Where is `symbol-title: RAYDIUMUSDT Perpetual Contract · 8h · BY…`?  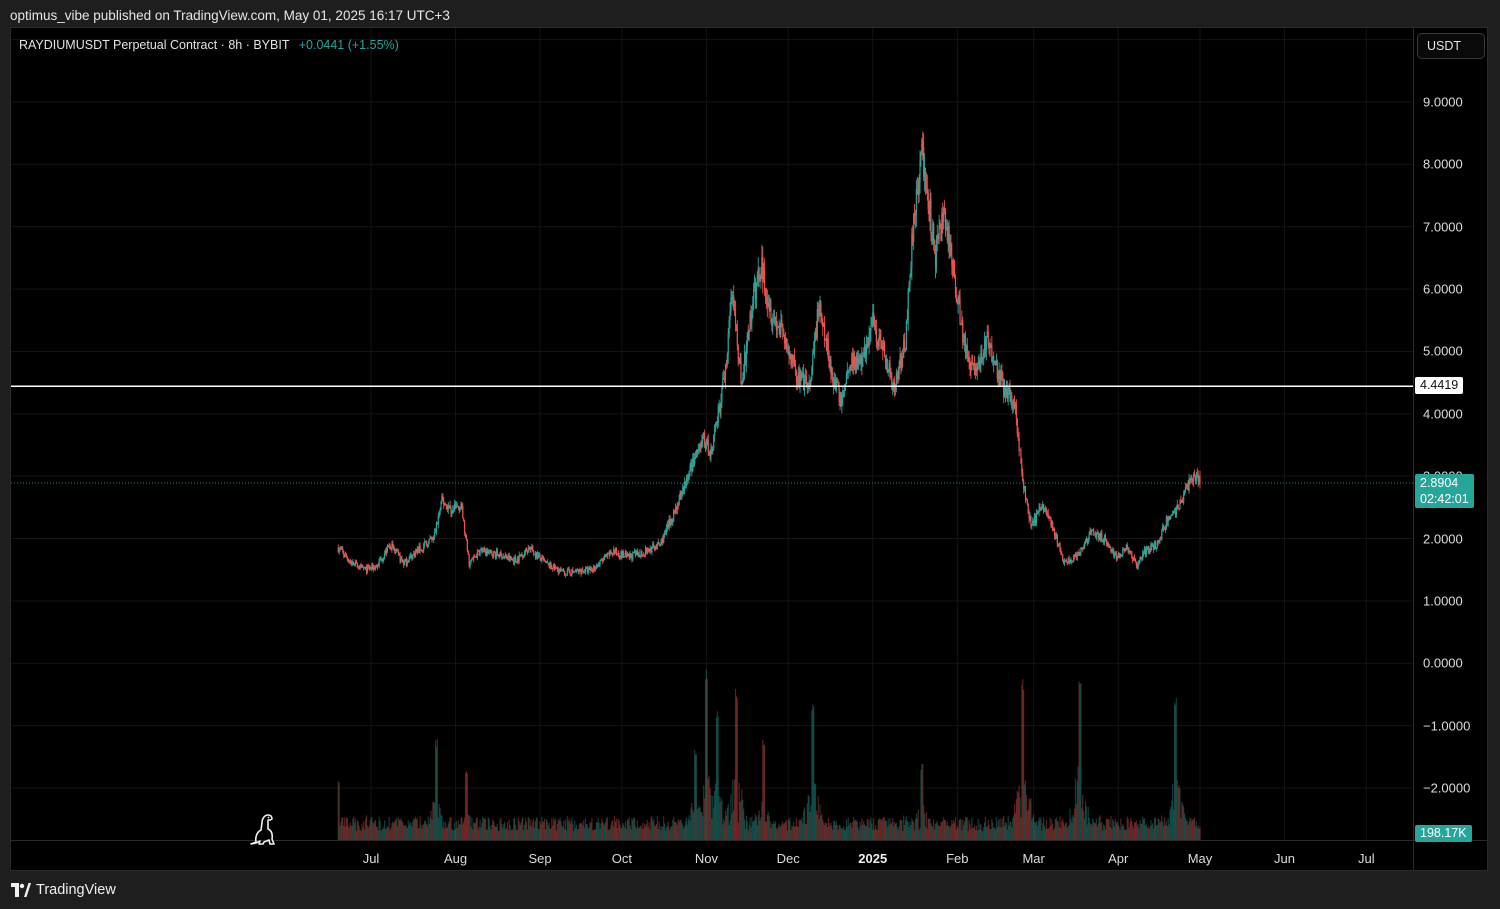
symbol-title: RAYDIUMUSDT Perpetual Contract · 8h · BY… is located at coordinates (154, 45).